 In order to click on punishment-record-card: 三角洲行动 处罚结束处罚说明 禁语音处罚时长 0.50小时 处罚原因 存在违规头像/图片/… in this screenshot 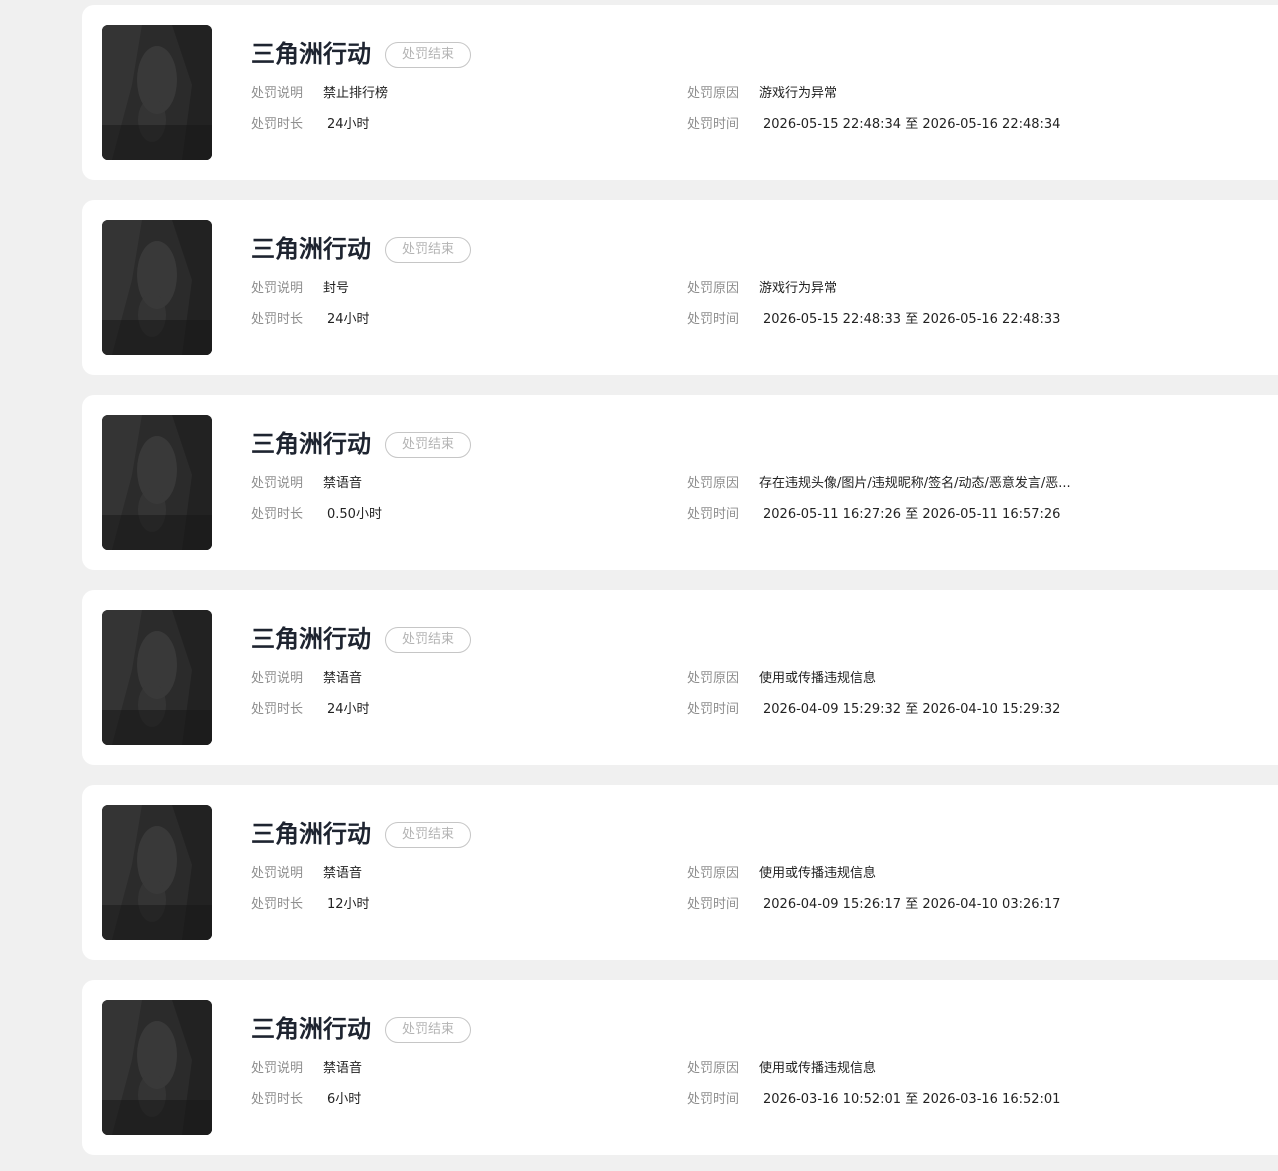, I will do `click(680, 482)`.